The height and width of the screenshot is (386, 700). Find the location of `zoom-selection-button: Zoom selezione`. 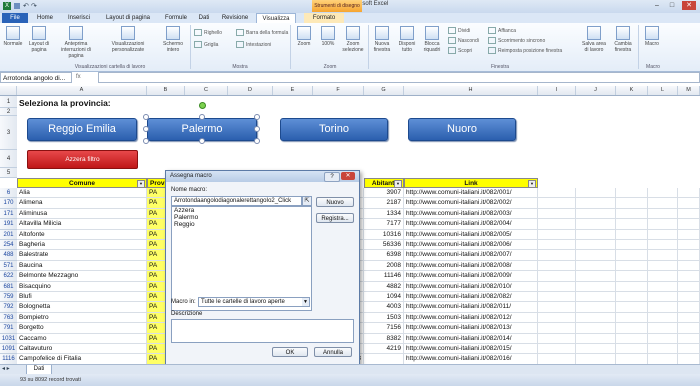

zoom-selection-button: Zoom selezione is located at coordinates (353, 39).